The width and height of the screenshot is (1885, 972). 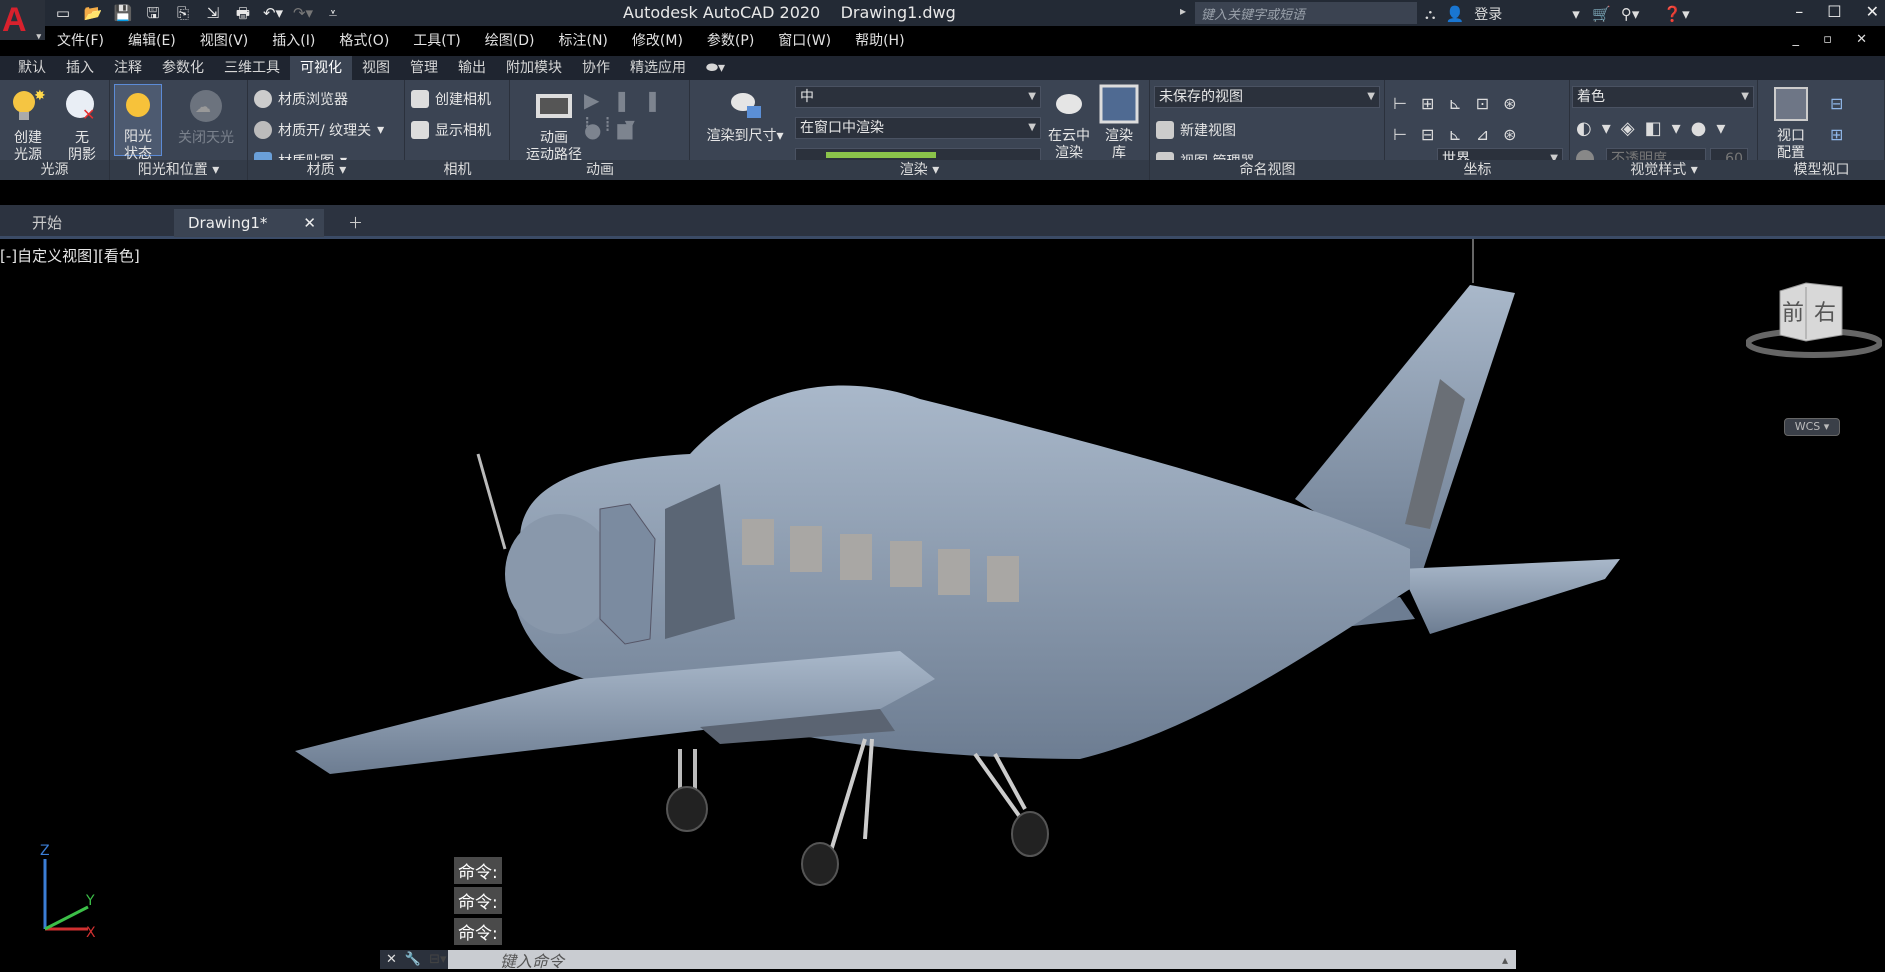 What do you see at coordinates (451, 99) in the screenshot?
I see `create-camera-button: 创建相机` at bounding box center [451, 99].